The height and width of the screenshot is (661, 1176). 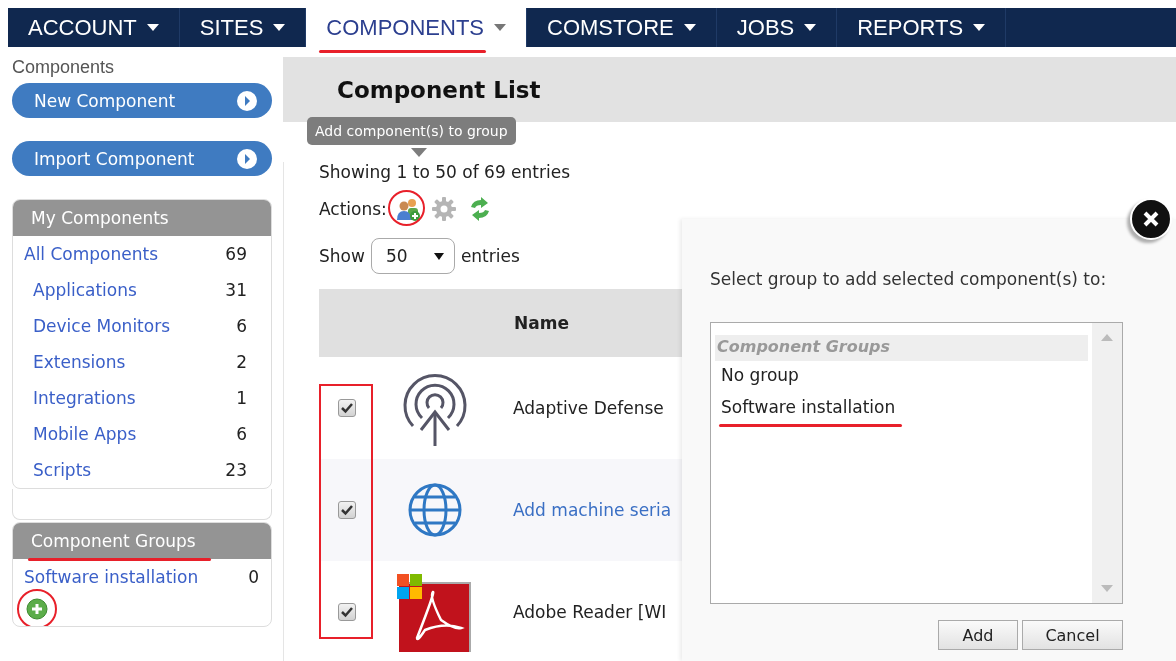 What do you see at coordinates (236, 254) in the screenshot?
I see `item-count: 69` at bounding box center [236, 254].